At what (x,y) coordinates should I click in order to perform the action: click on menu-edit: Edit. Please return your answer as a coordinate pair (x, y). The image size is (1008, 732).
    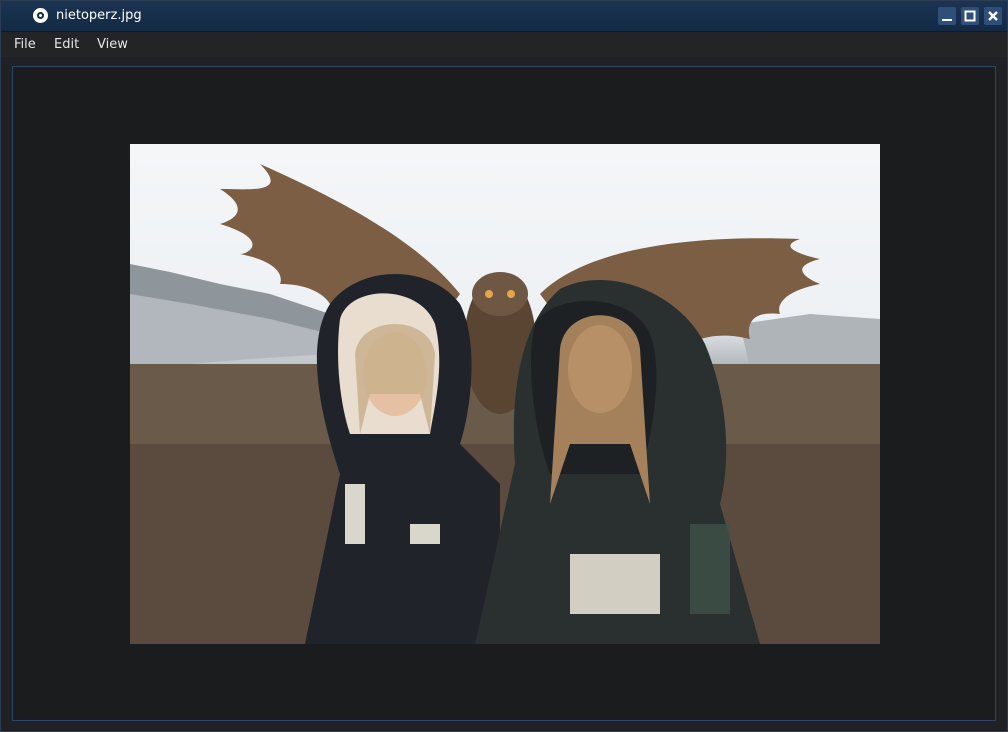
    Looking at the image, I should click on (66, 44).